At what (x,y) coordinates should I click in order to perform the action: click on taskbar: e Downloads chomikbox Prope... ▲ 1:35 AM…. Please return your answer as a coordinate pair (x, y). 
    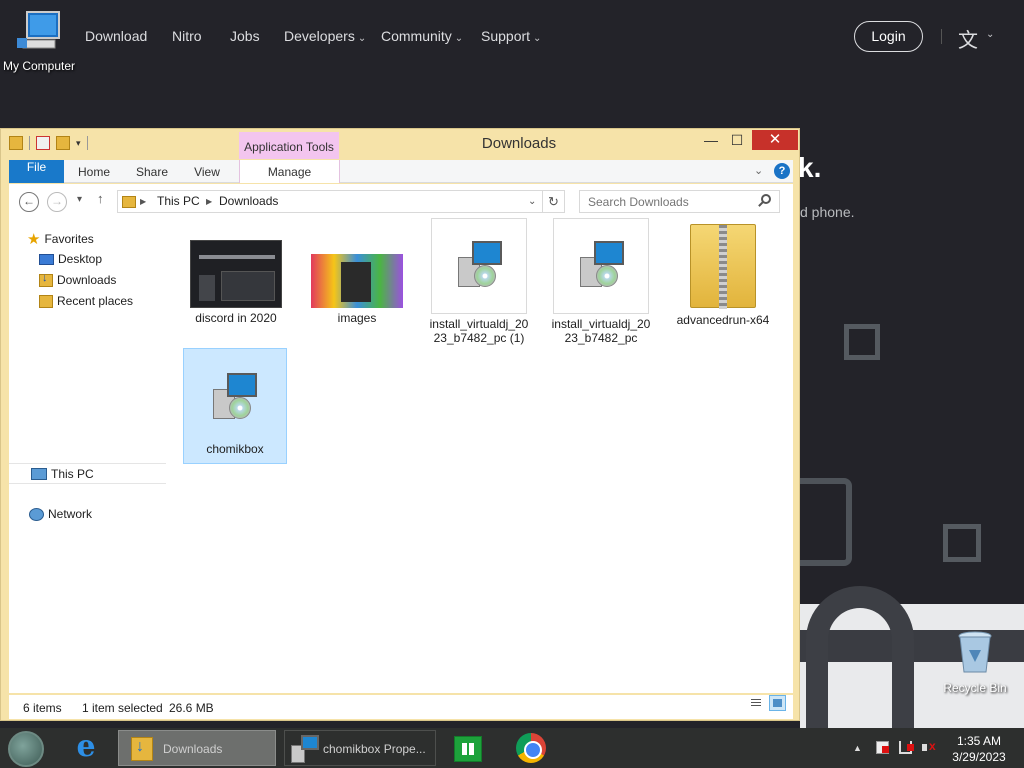
    Looking at the image, I should click on (512, 748).